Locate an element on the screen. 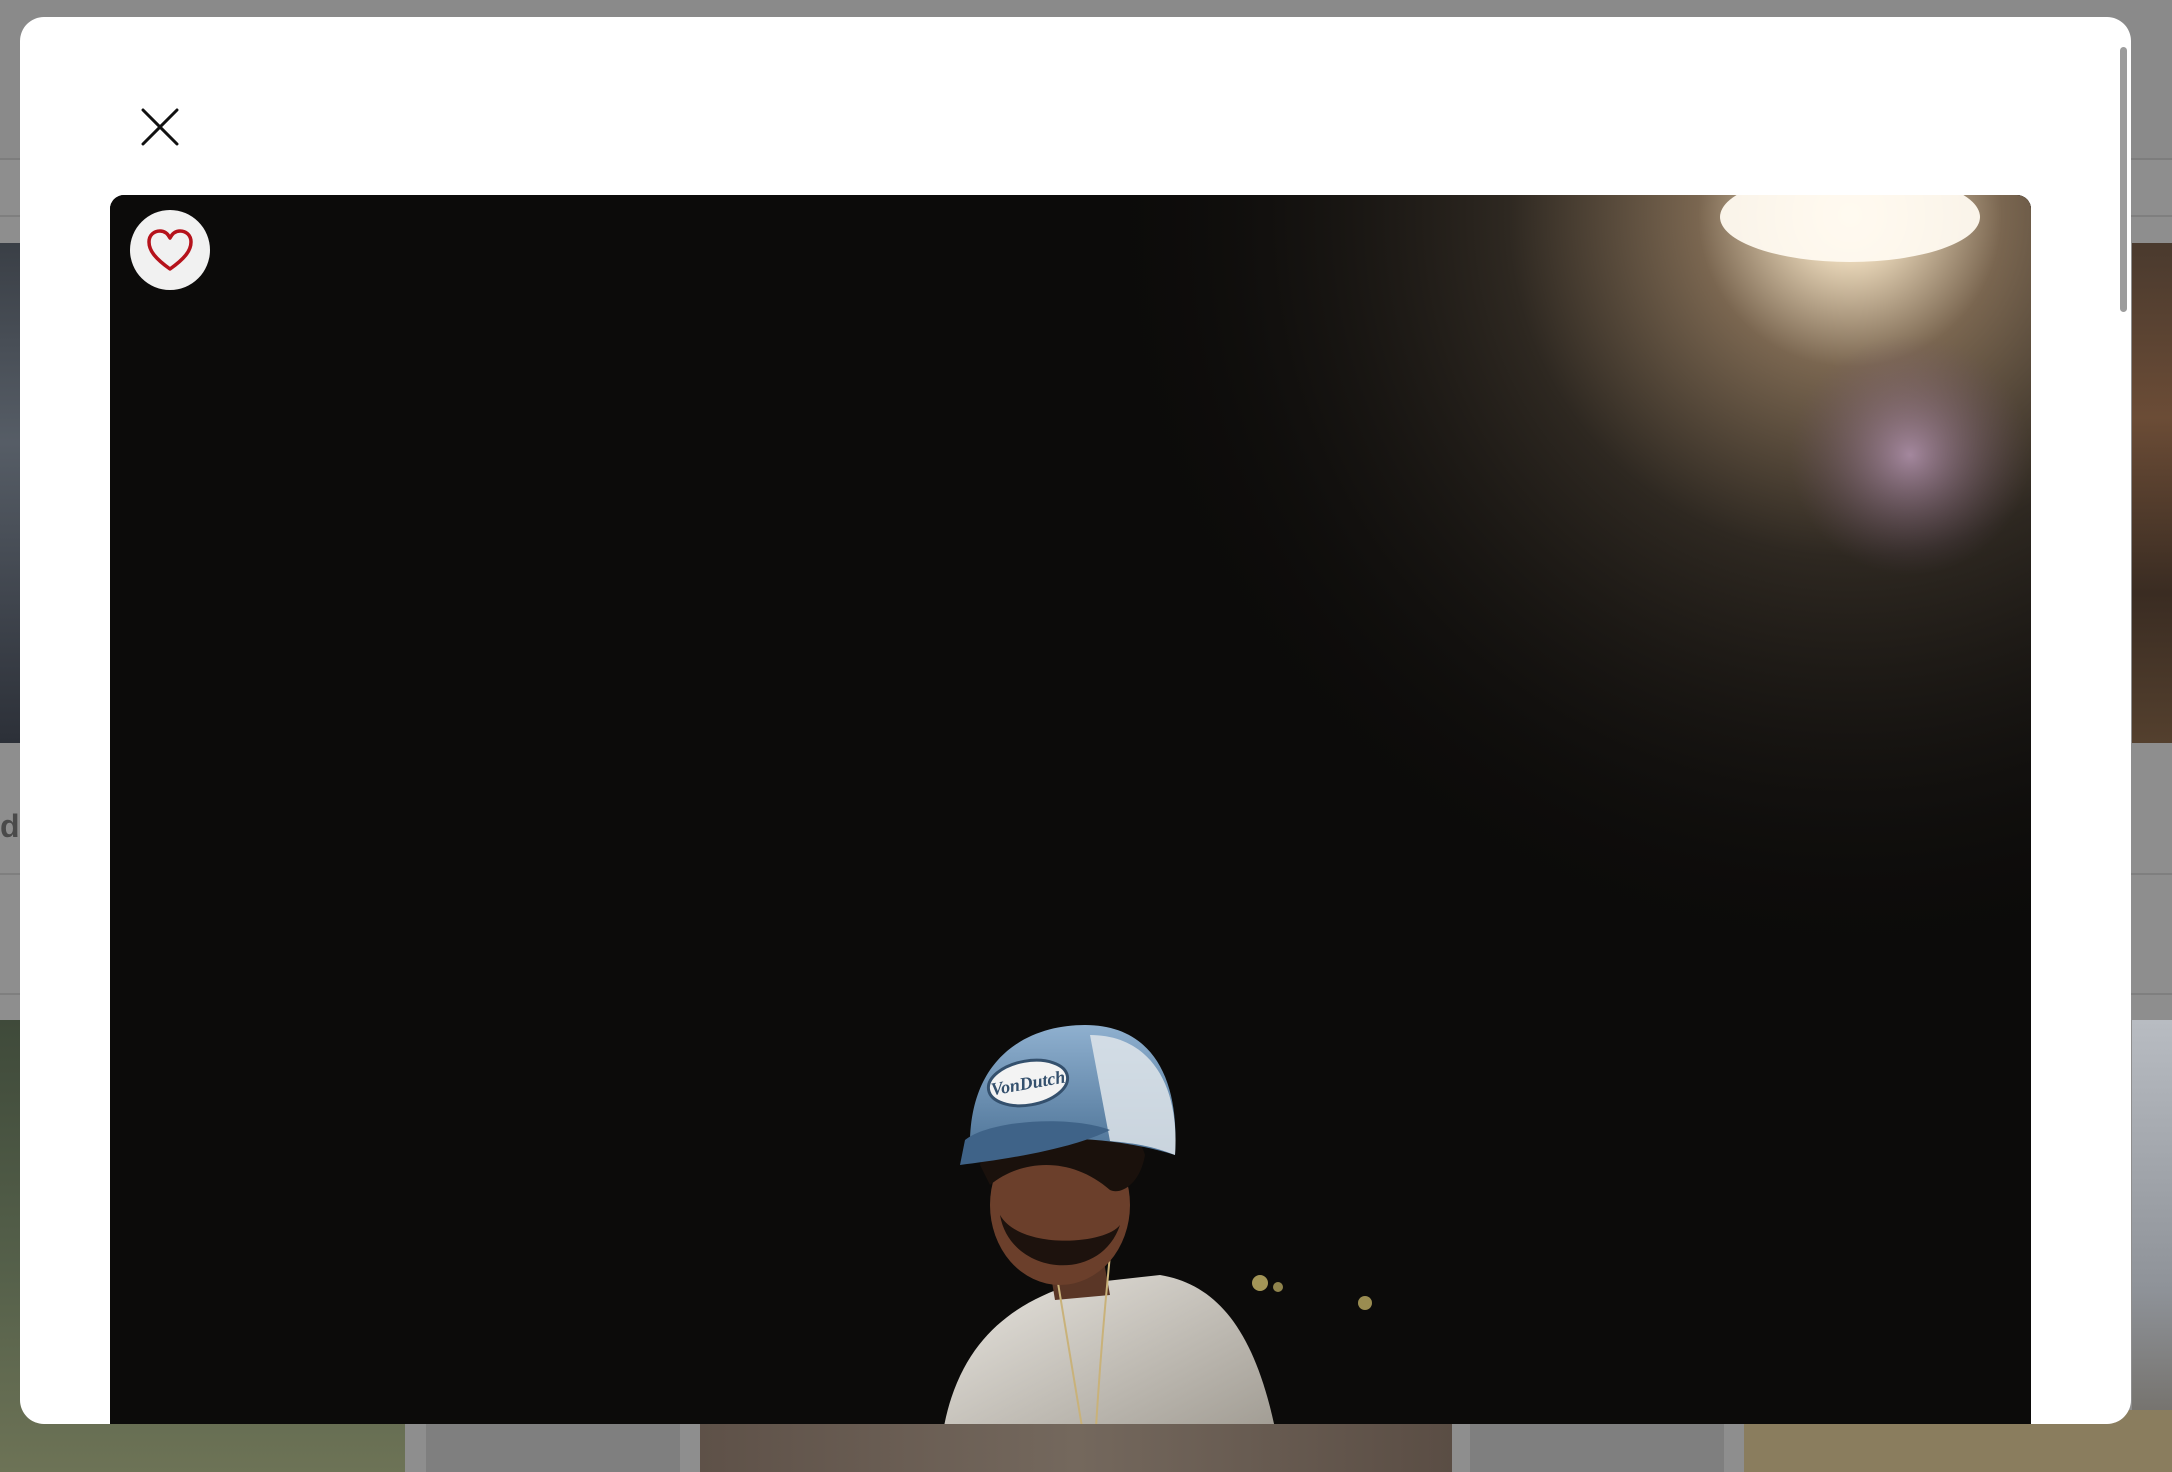 The height and width of the screenshot is (1472, 2172). close-icon is located at coordinates (160, 127).